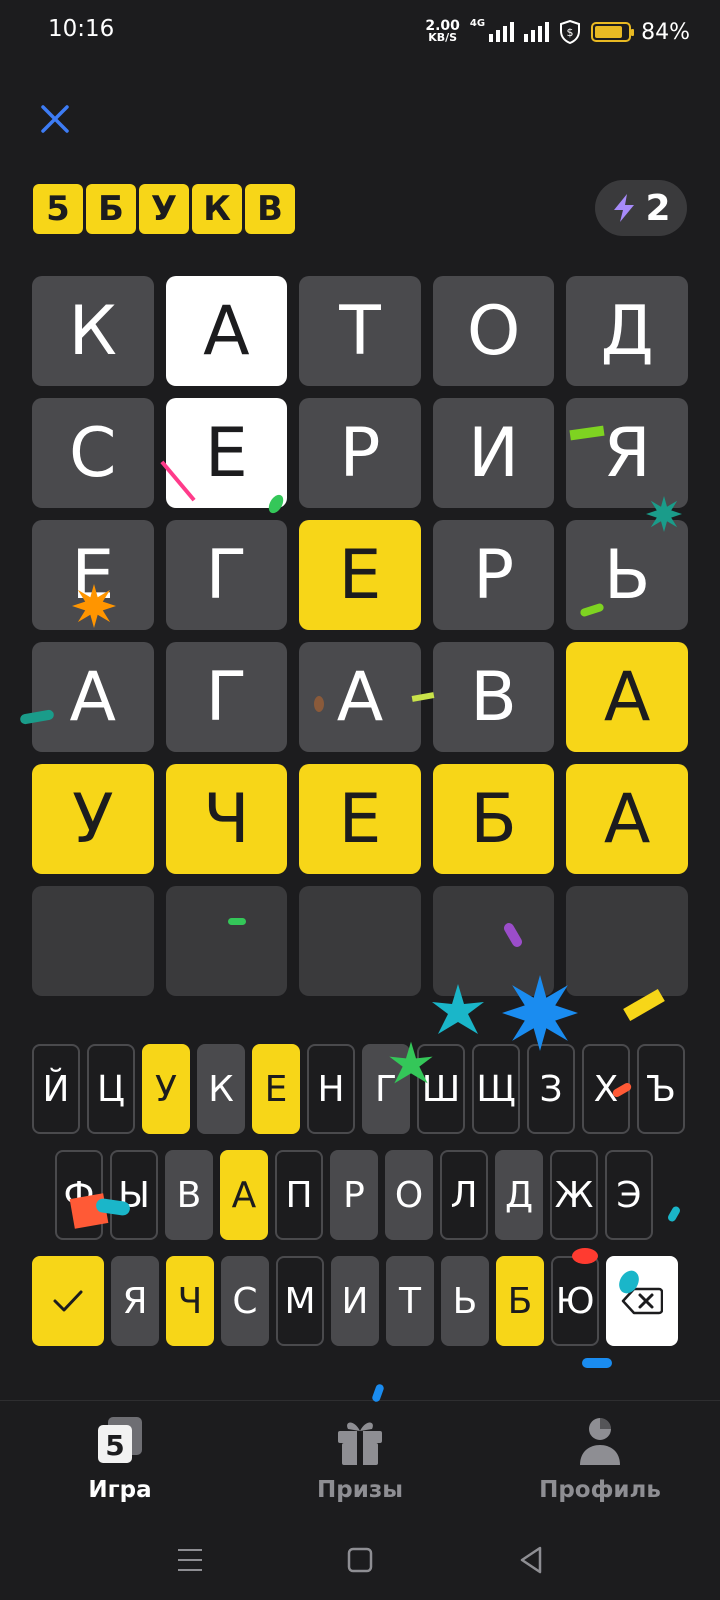 The height and width of the screenshot is (1600, 720). What do you see at coordinates (190, 1560) in the screenshot?
I see `menu-icon` at bounding box center [190, 1560].